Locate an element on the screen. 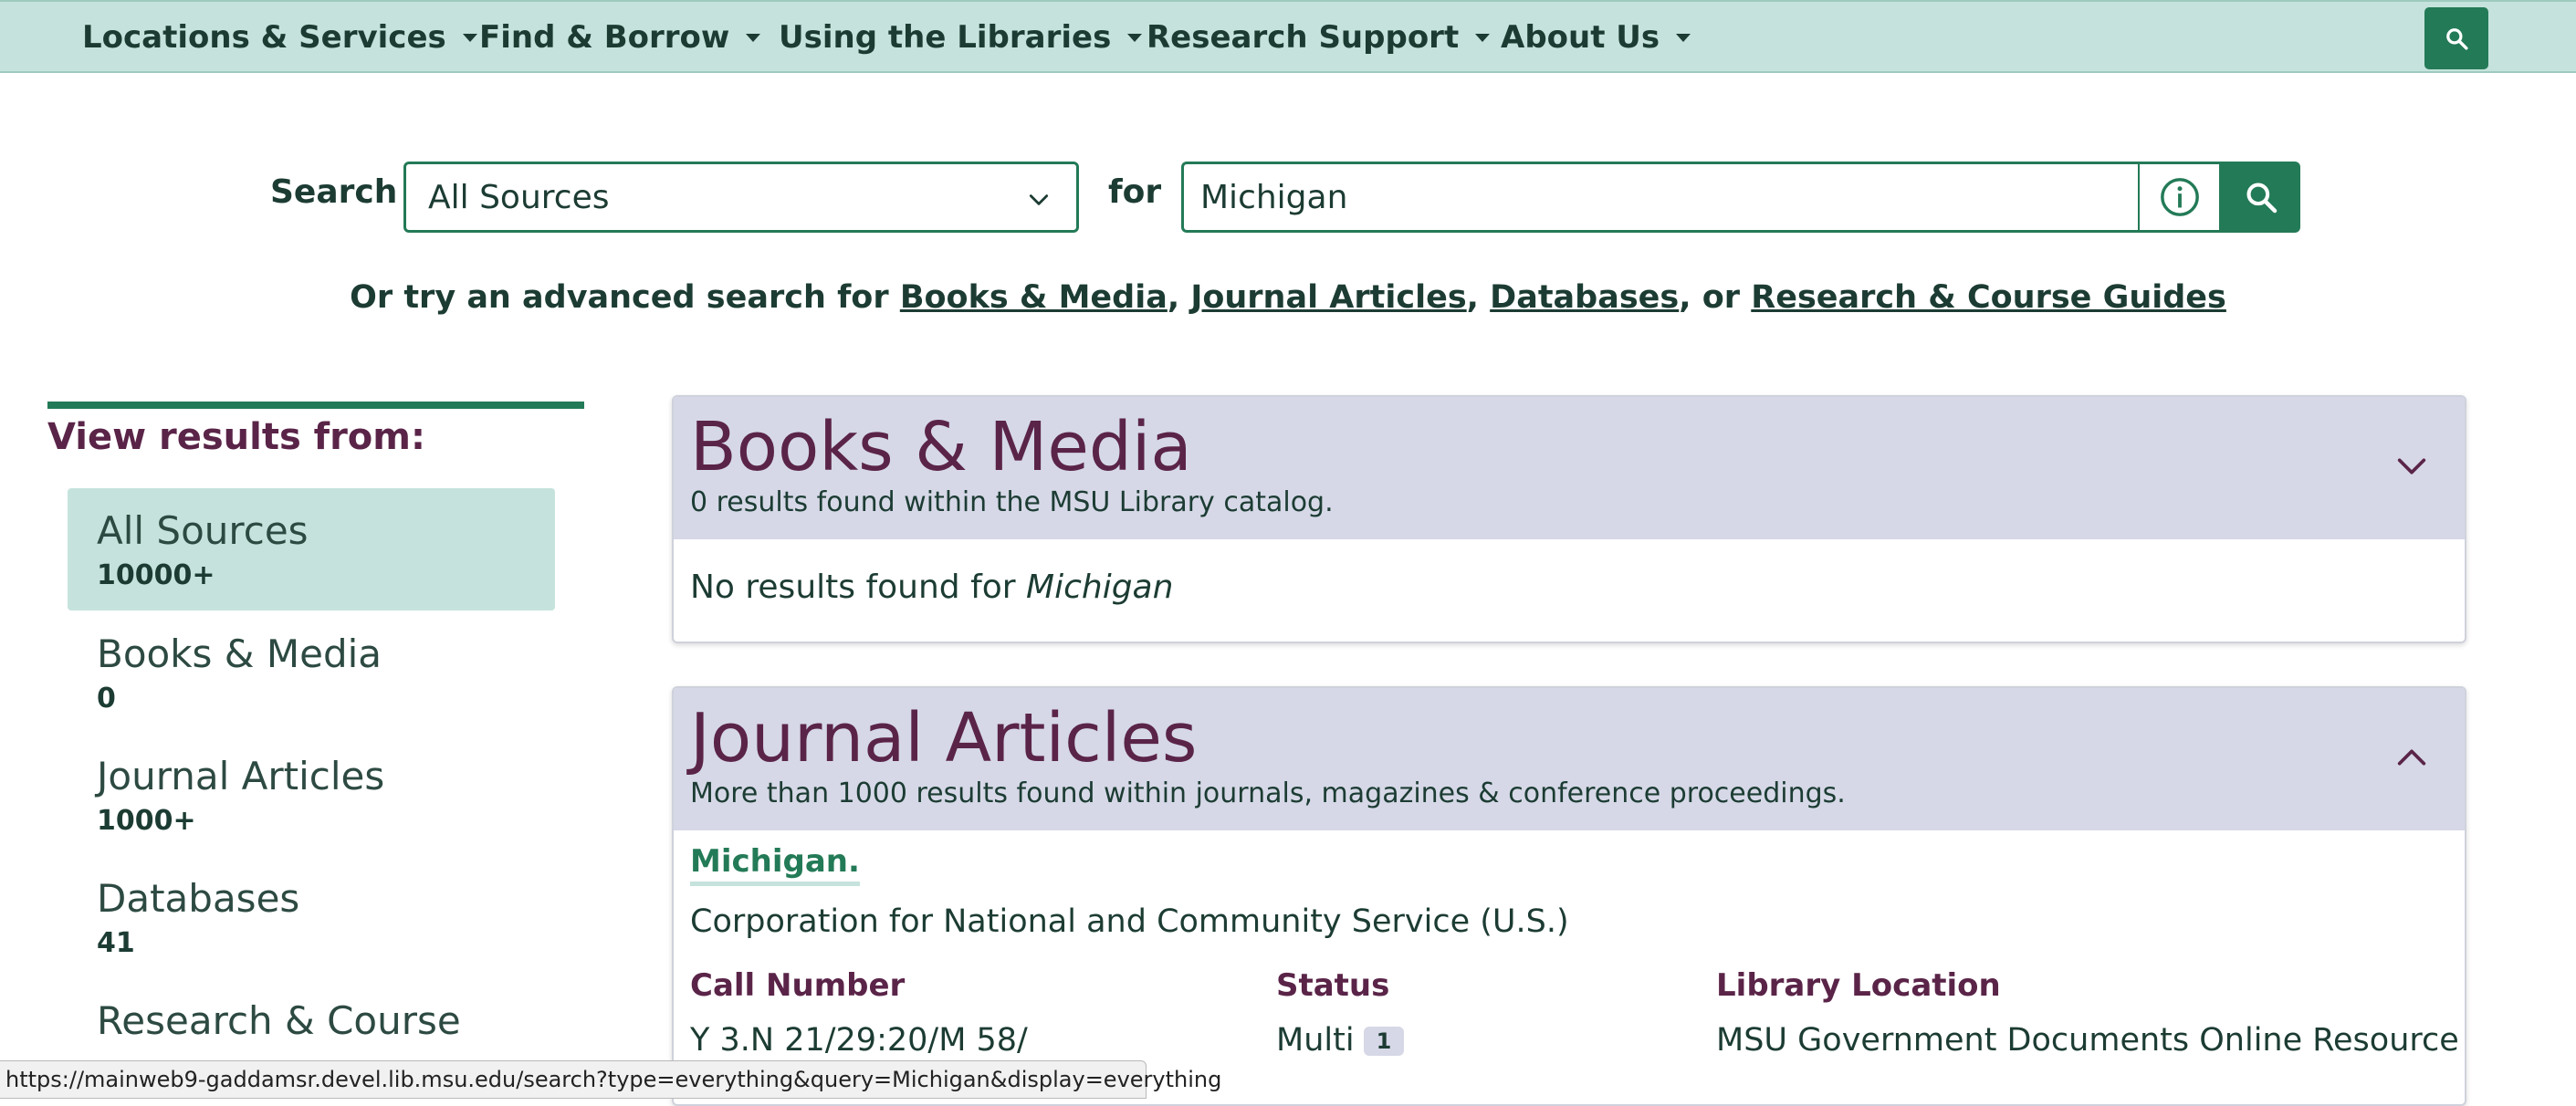 This screenshot has width=2576, height=1106. facet-research-course-guides: Research & Course is located at coordinates (312, 1019).